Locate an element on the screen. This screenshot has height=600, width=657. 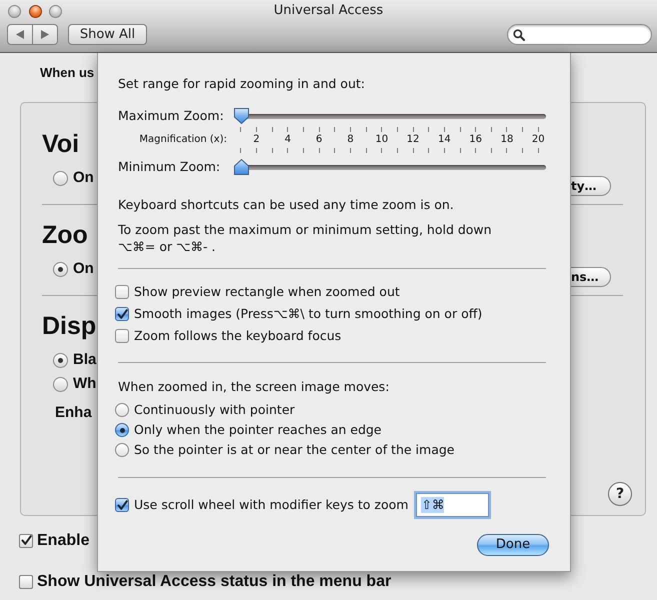
checkbox-label: Show preview rectangle when zoomed out is located at coordinates (267, 292).